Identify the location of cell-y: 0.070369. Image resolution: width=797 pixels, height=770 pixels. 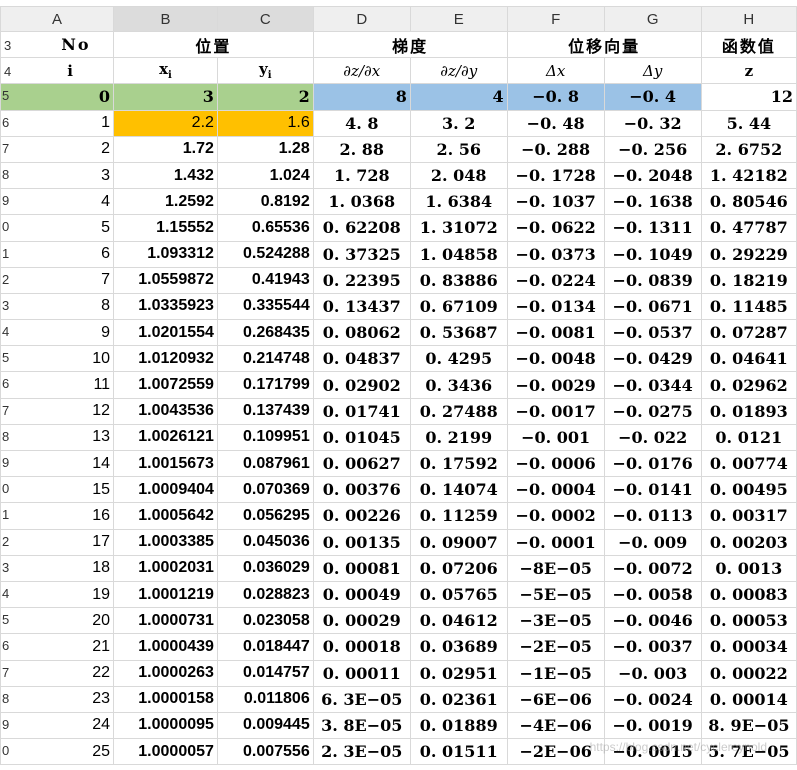
(265, 490).